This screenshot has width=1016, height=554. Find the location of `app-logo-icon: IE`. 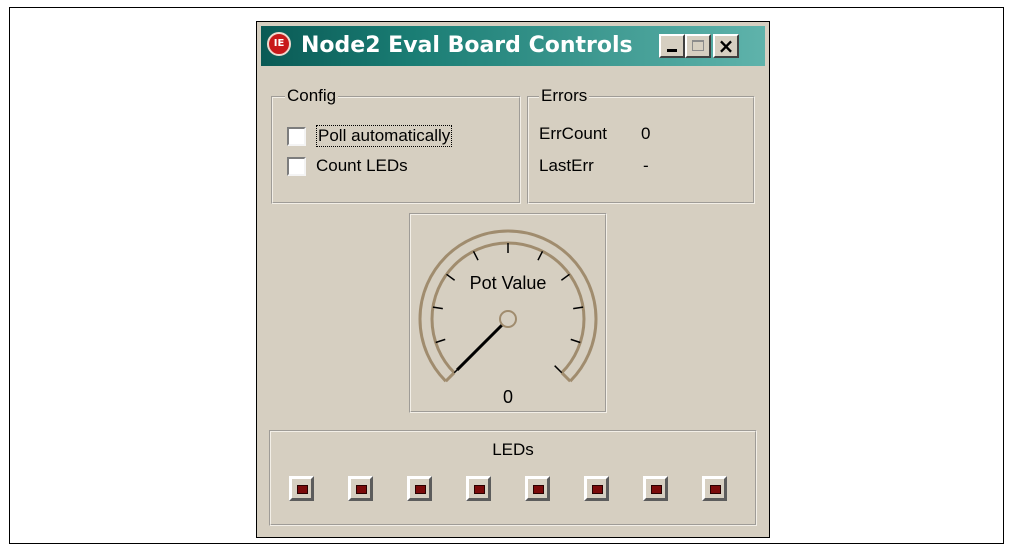

app-logo-icon: IE is located at coordinates (279, 44).